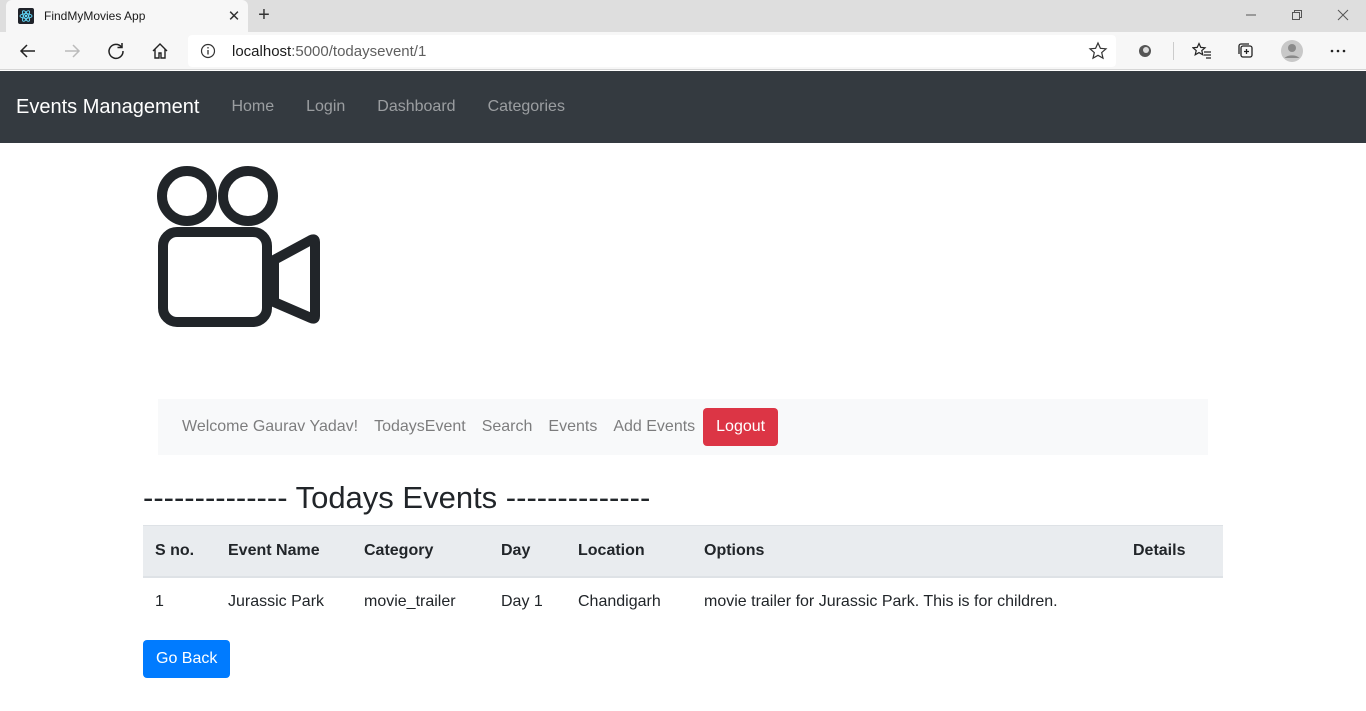 This screenshot has height=711, width=1366. I want to click on home-icon, so click(160, 51).